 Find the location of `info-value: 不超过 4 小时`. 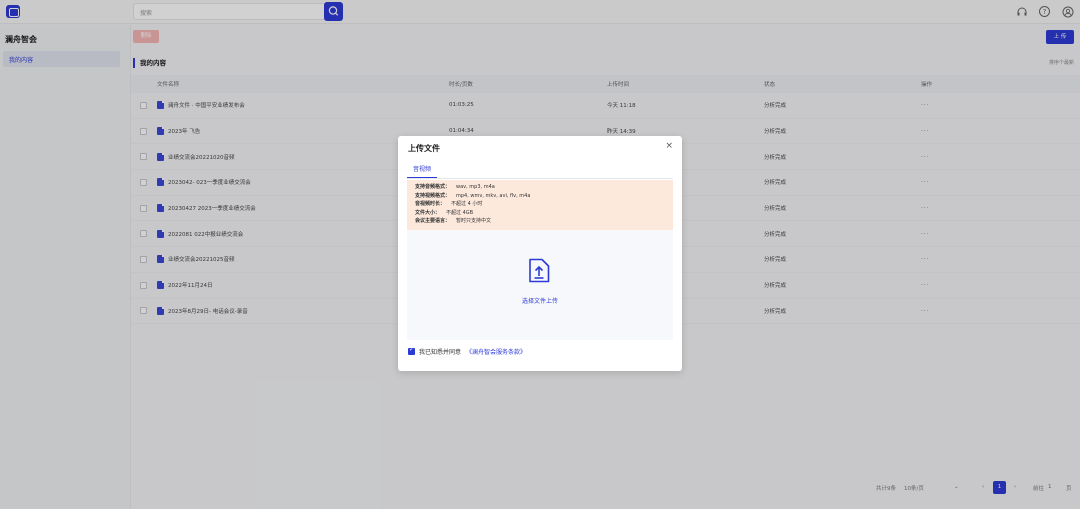

info-value: 不超过 4 小时 is located at coordinates (467, 204).